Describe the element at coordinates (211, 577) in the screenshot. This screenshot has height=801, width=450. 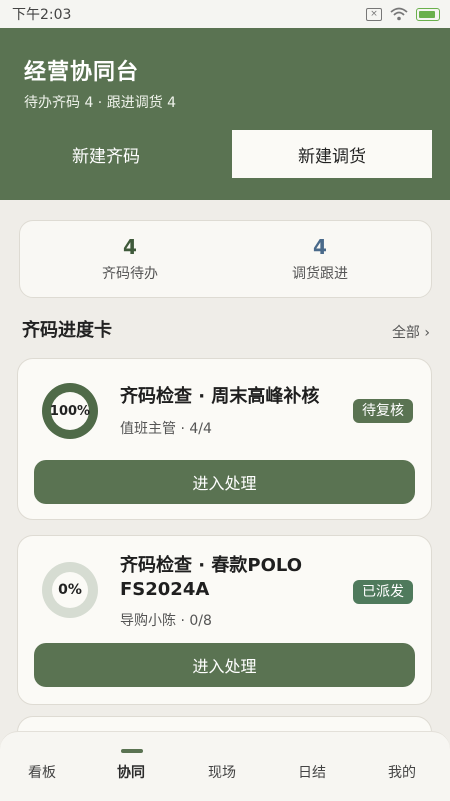
I see `task-title: 齐码检查 · 春款POLO FS2024A` at that location.